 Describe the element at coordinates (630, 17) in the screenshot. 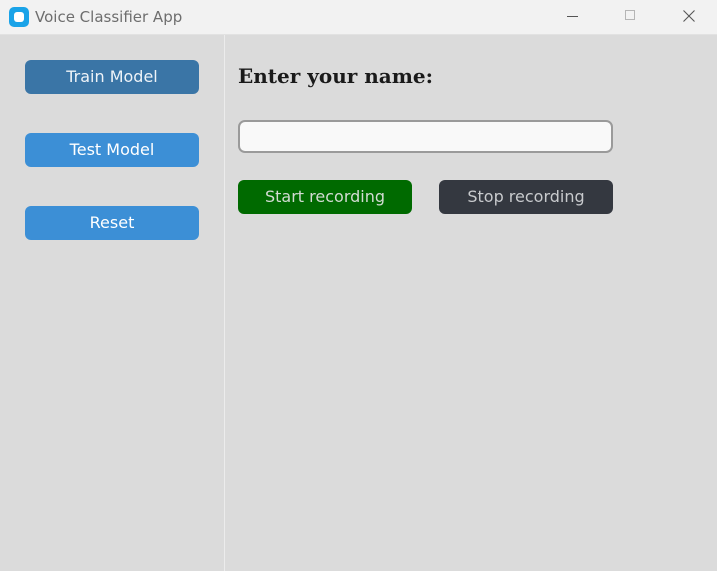

I see `maximize-button` at that location.